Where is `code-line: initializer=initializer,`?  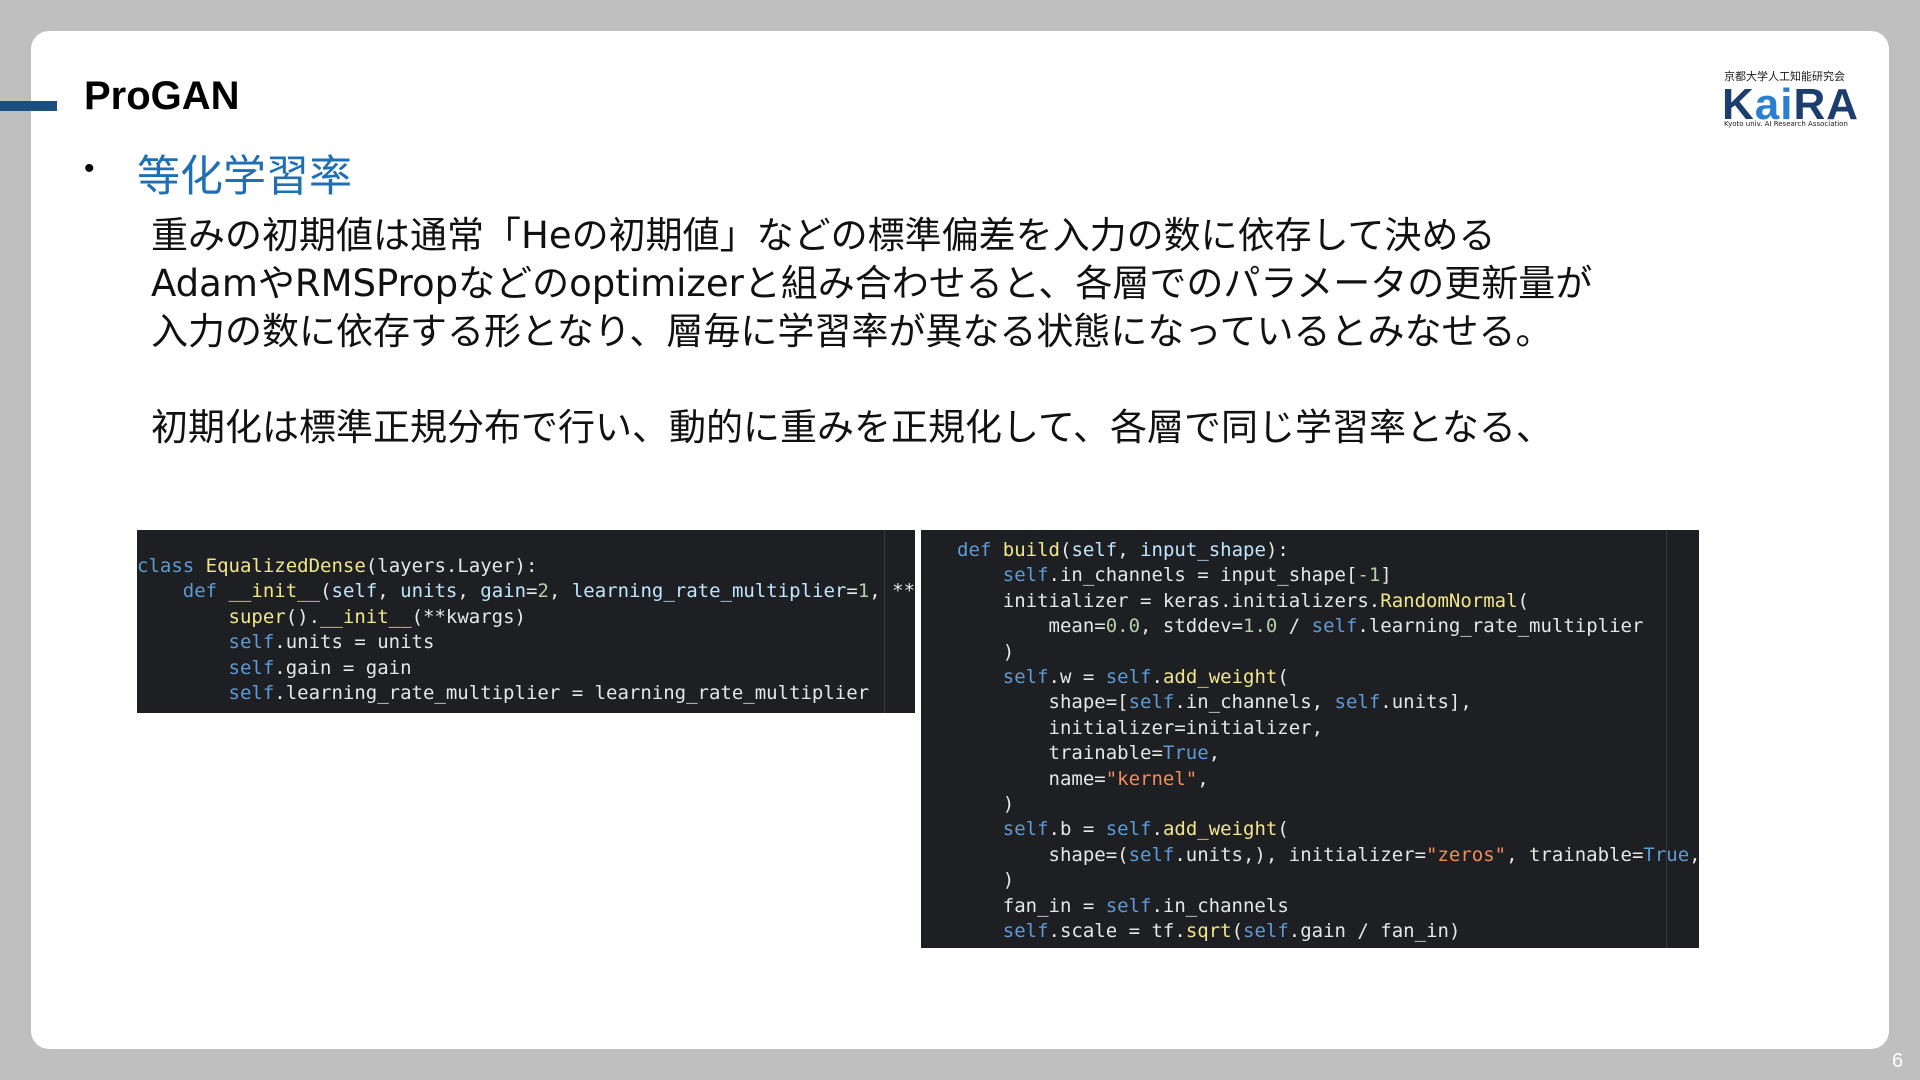 code-line: initializer=initializer, is located at coordinates (1140, 727).